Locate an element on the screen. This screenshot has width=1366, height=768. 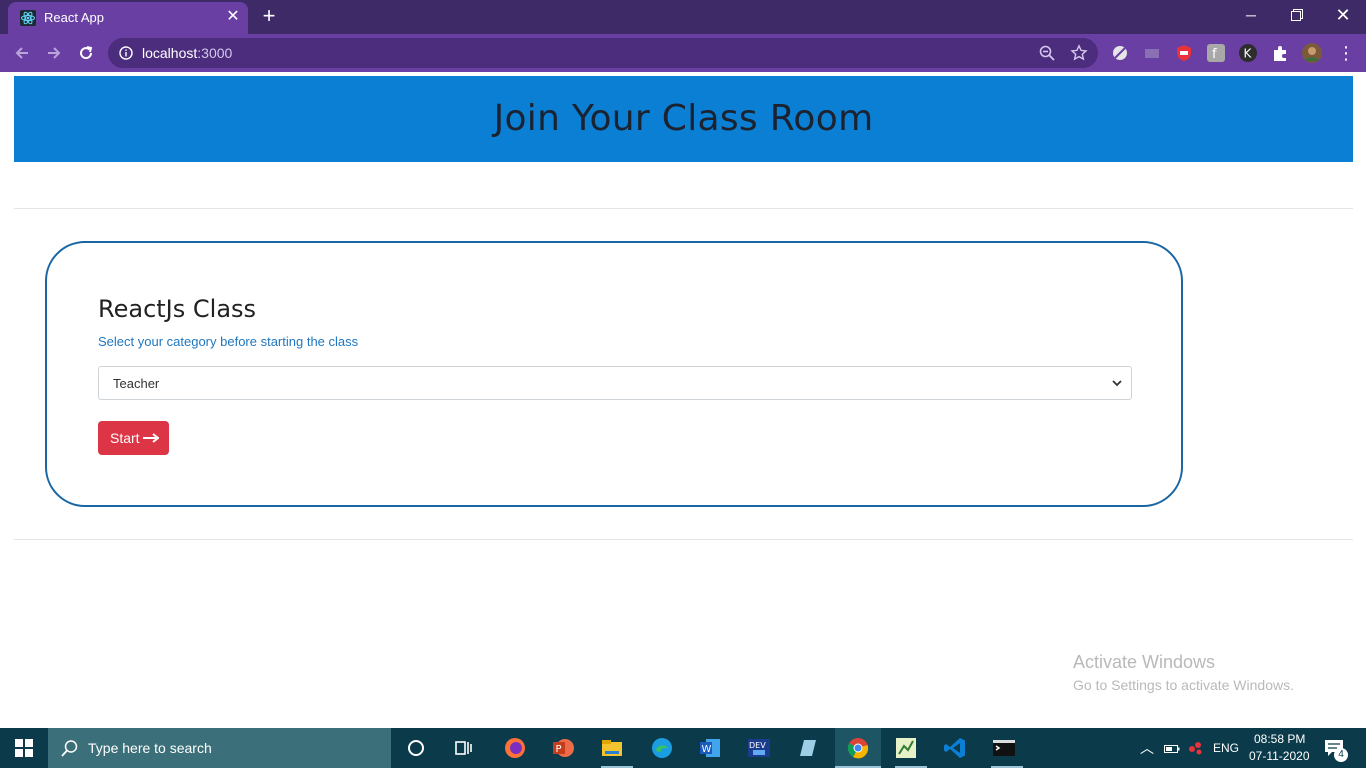
file-explorer-icon is located at coordinates (612, 748).